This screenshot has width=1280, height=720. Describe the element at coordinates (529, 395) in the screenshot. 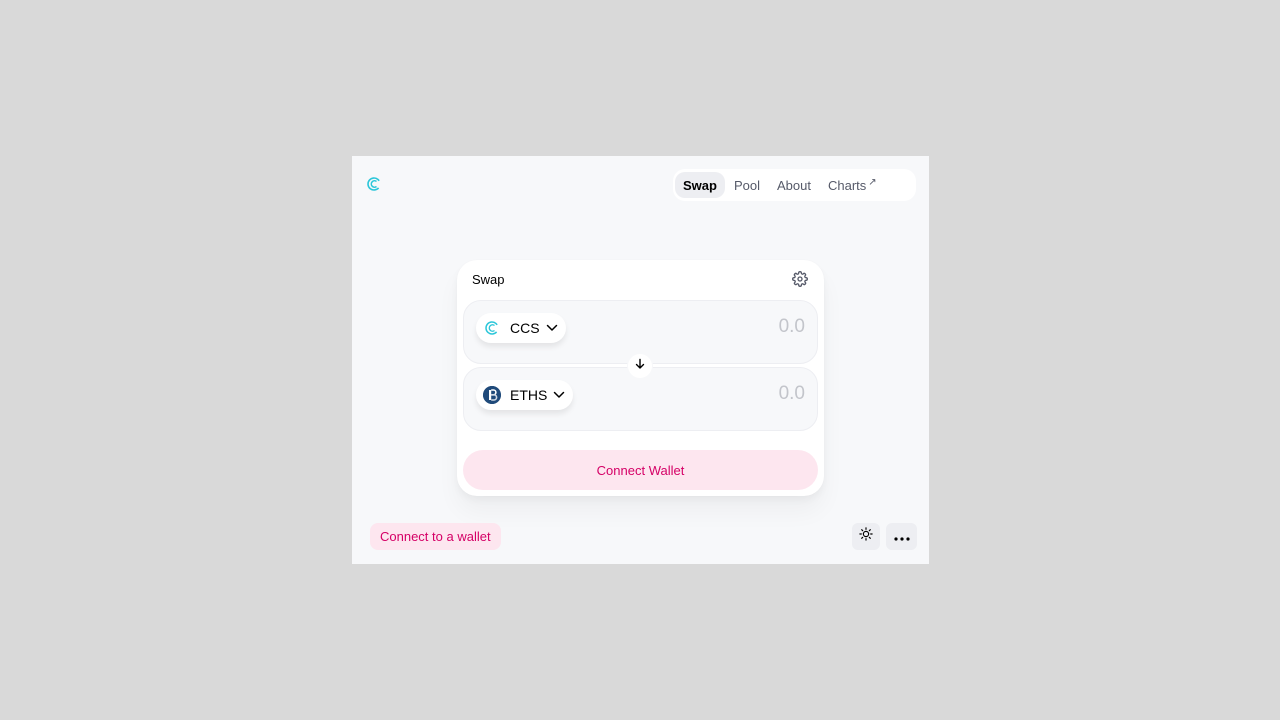

I see `output-token-symbol: ETHS` at that location.